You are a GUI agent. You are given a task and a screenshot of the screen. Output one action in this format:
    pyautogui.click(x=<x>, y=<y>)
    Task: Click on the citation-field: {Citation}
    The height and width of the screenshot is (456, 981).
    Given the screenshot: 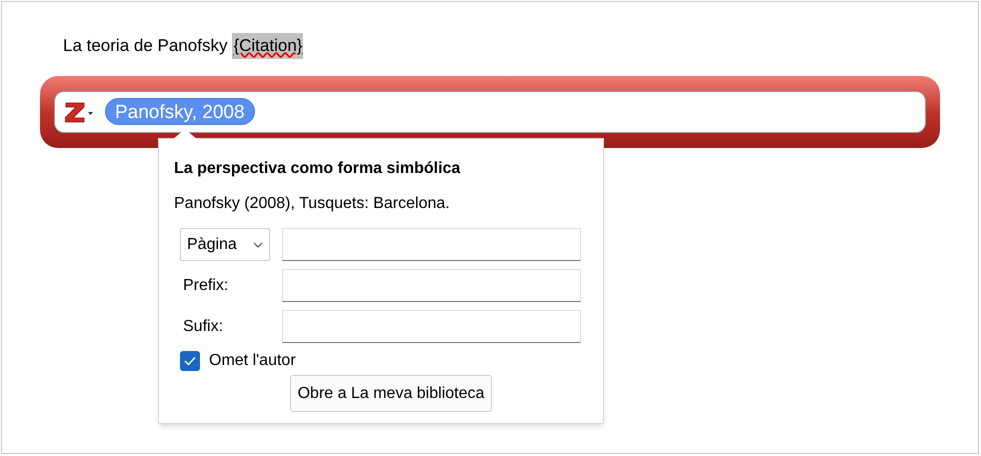 What is the action you would take?
    pyautogui.click(x=268, y=45)
    